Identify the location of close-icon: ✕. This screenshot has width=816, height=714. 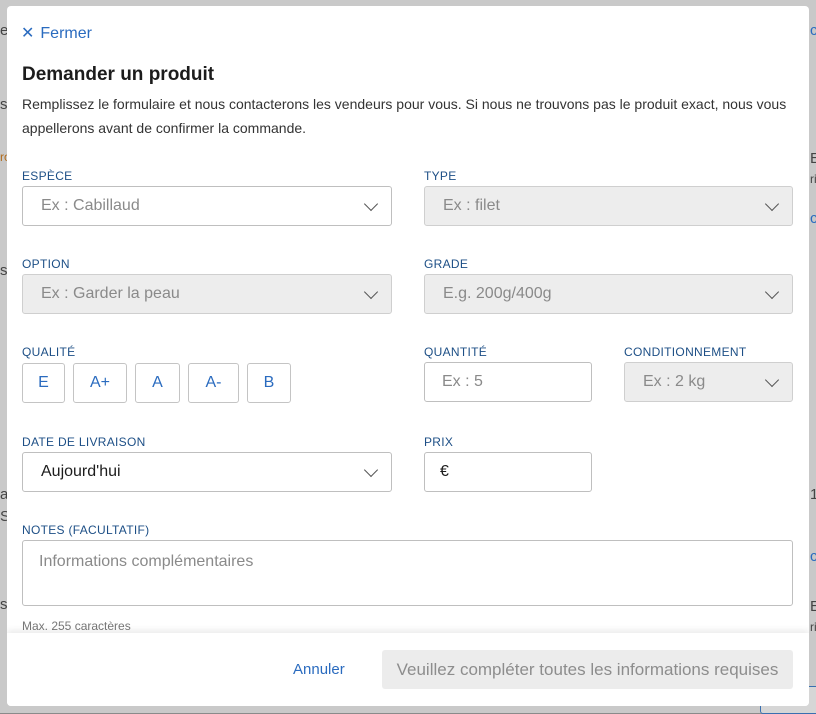
(28, 33).